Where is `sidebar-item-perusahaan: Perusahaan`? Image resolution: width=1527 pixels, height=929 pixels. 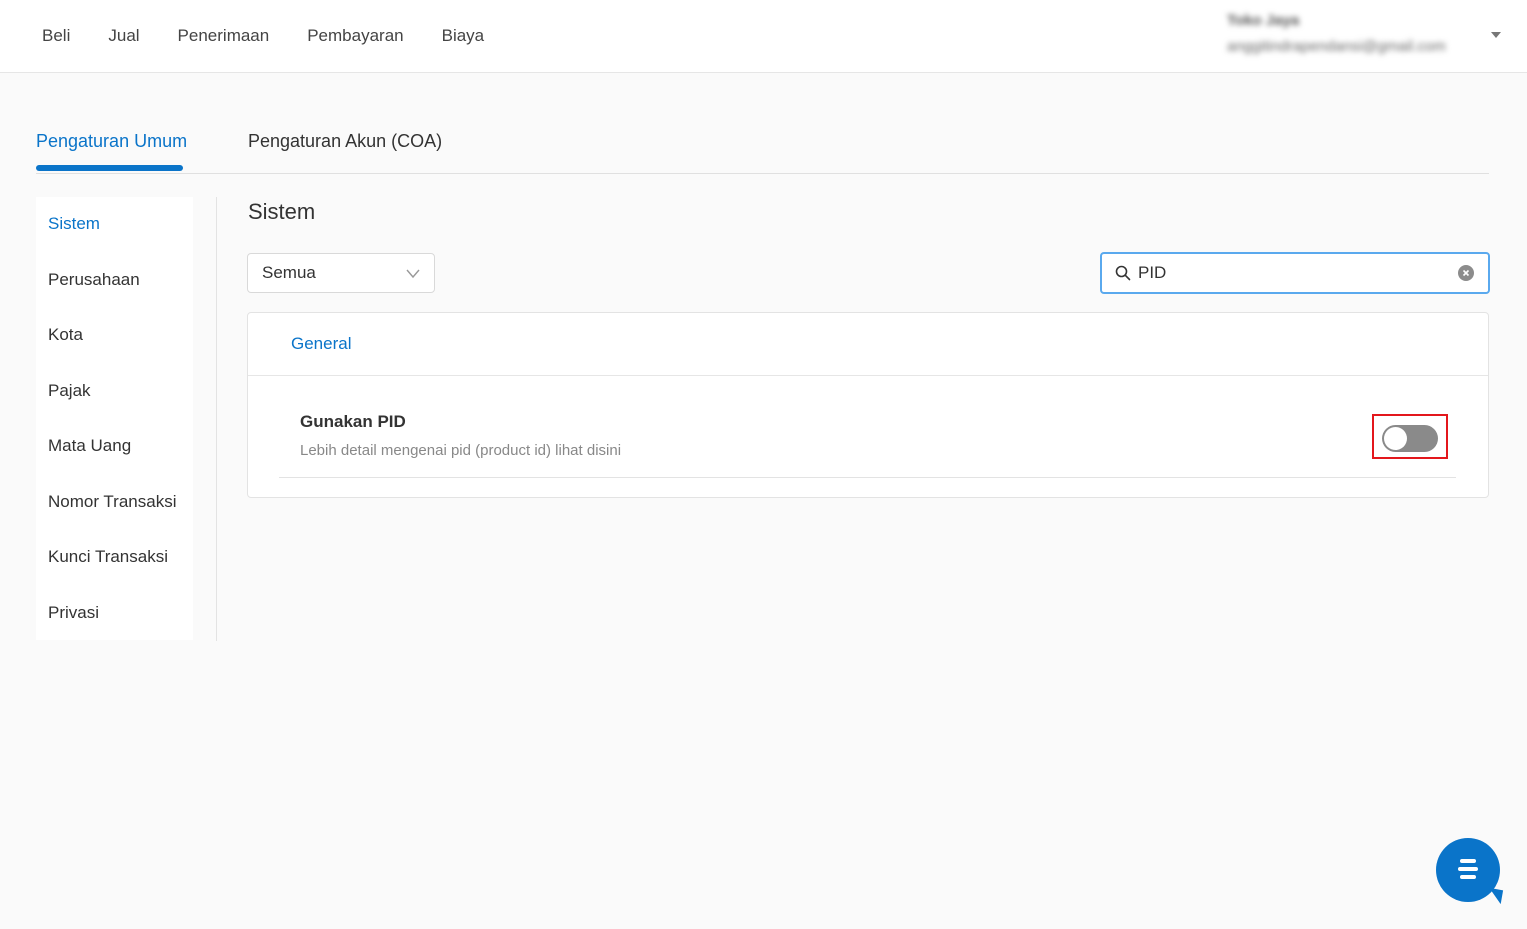 sidebar-item-perusahaan: Perusahaan is located at coordinates (94, 280).